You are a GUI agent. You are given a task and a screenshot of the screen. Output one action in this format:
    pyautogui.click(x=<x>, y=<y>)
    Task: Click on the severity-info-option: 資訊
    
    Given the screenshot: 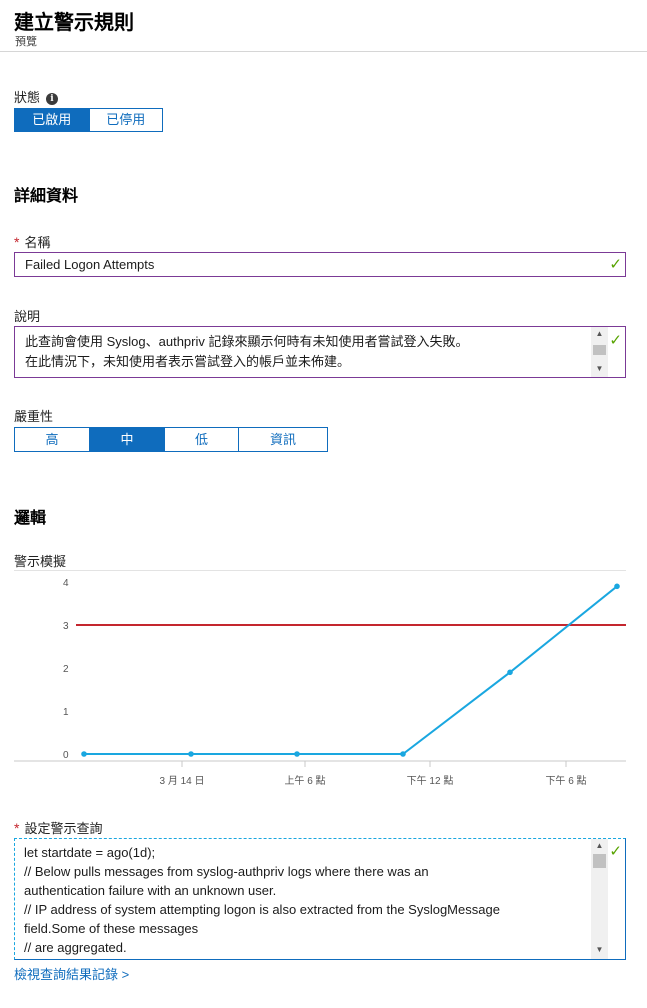 What is the action you would take?
    pyautogui.click(x=283, y=439)
    